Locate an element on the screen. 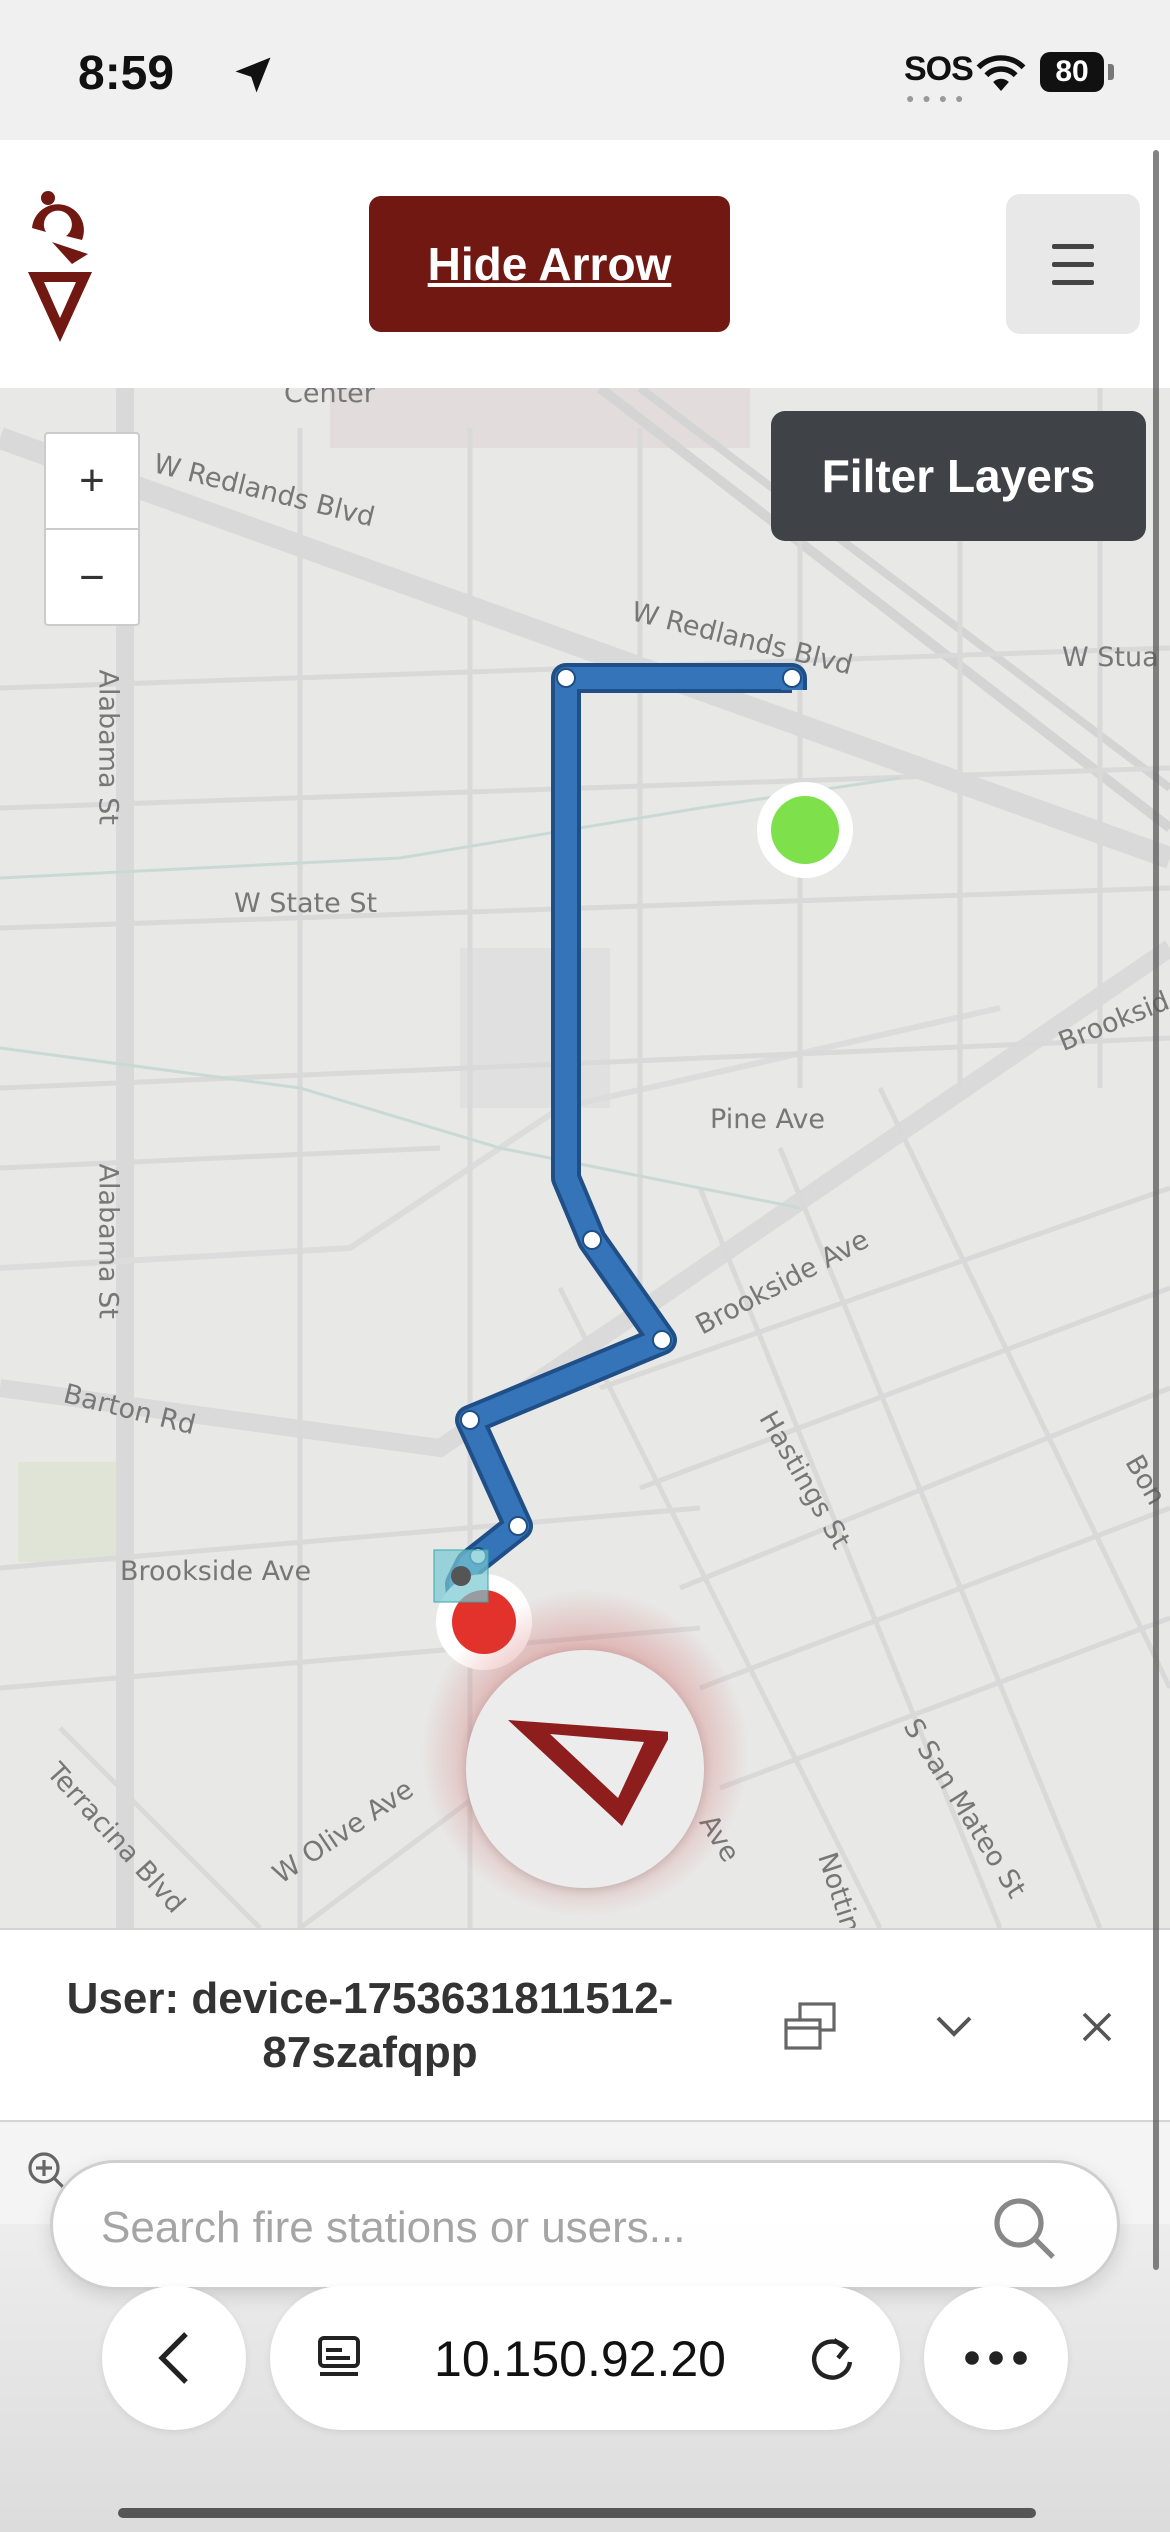  battery-tip is located at coordinates (1111, 72).